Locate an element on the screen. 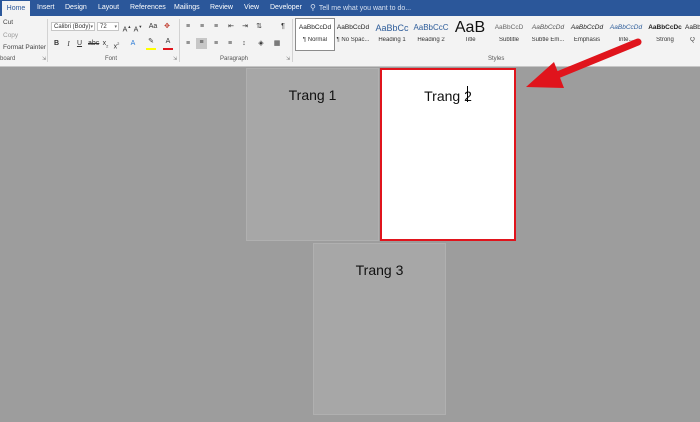 The width and height of the screenshot is (700, 422). copy-button: Copy is located at coordinates (10, 35).